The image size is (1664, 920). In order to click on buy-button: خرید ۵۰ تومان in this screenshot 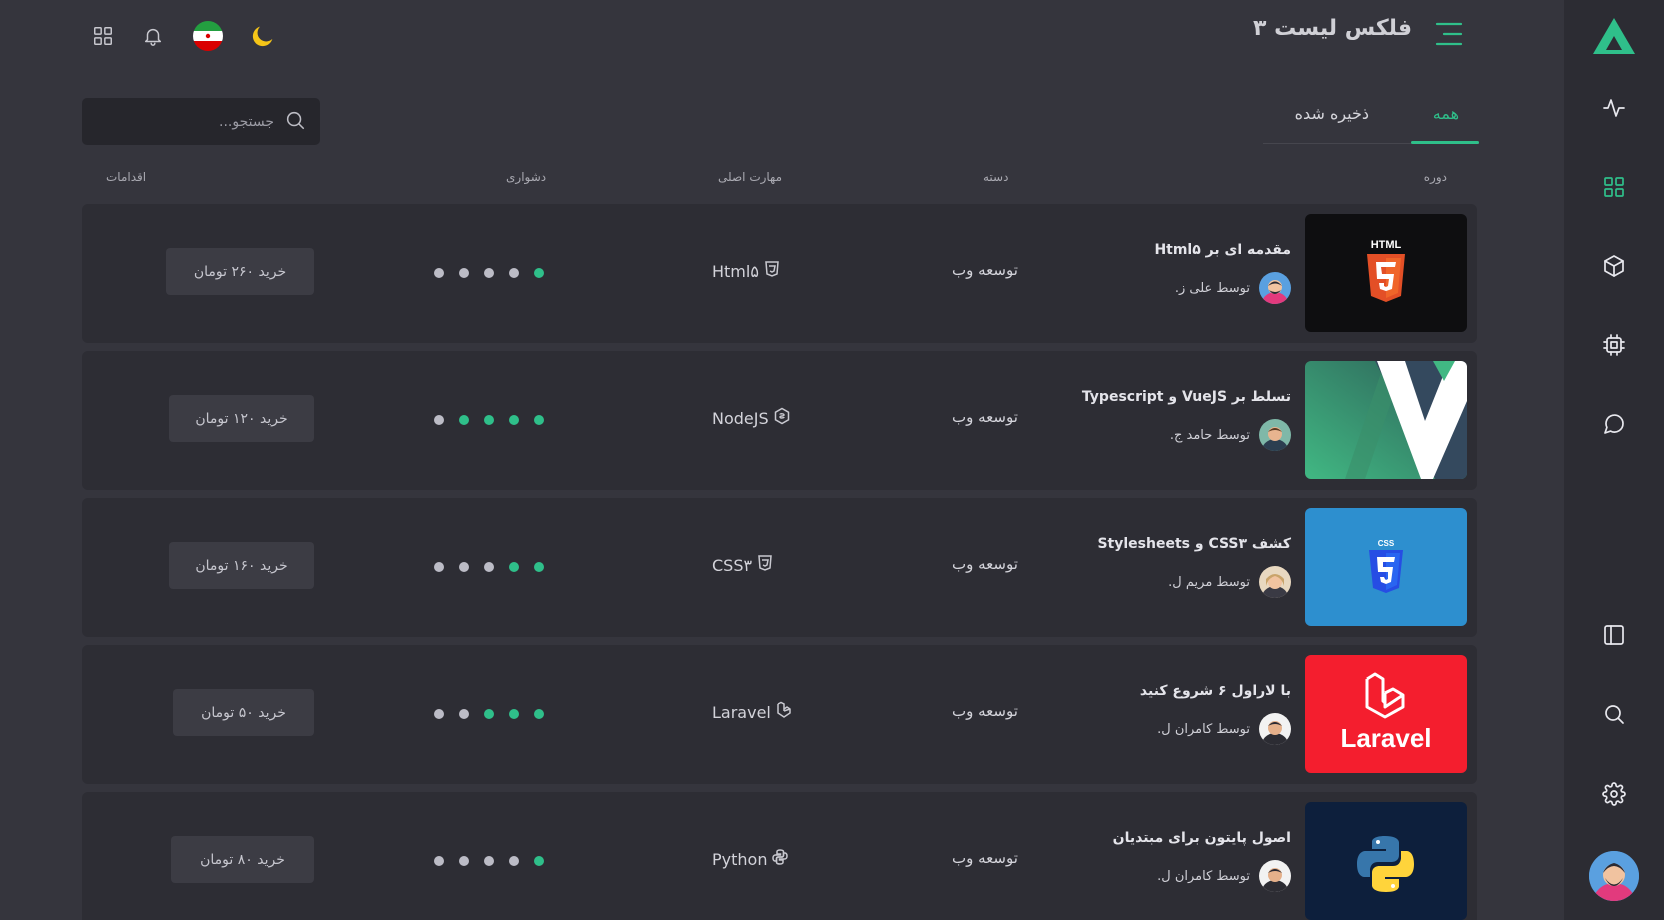, I will do `click(243, 712)`.